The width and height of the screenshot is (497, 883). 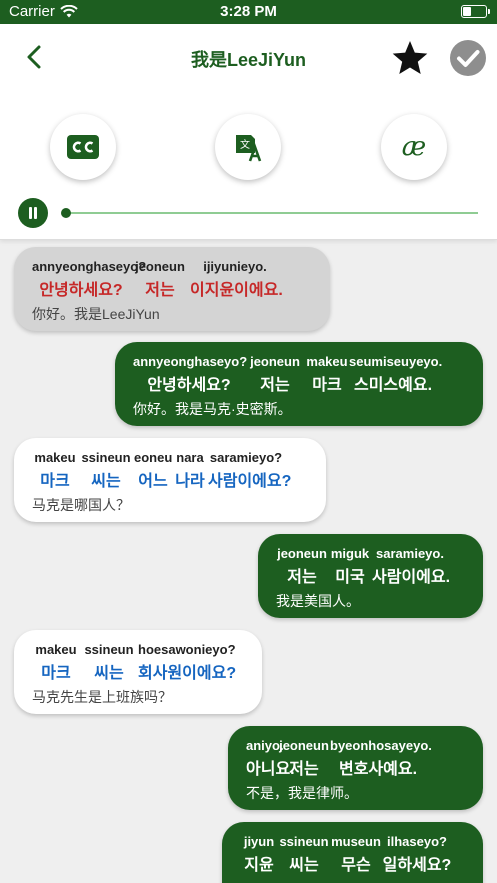 What do you see at coordinates (187, 649) in the screenshot?
I see `romanized-word: hoesawonieyo?` at bounding box center [187, 649].